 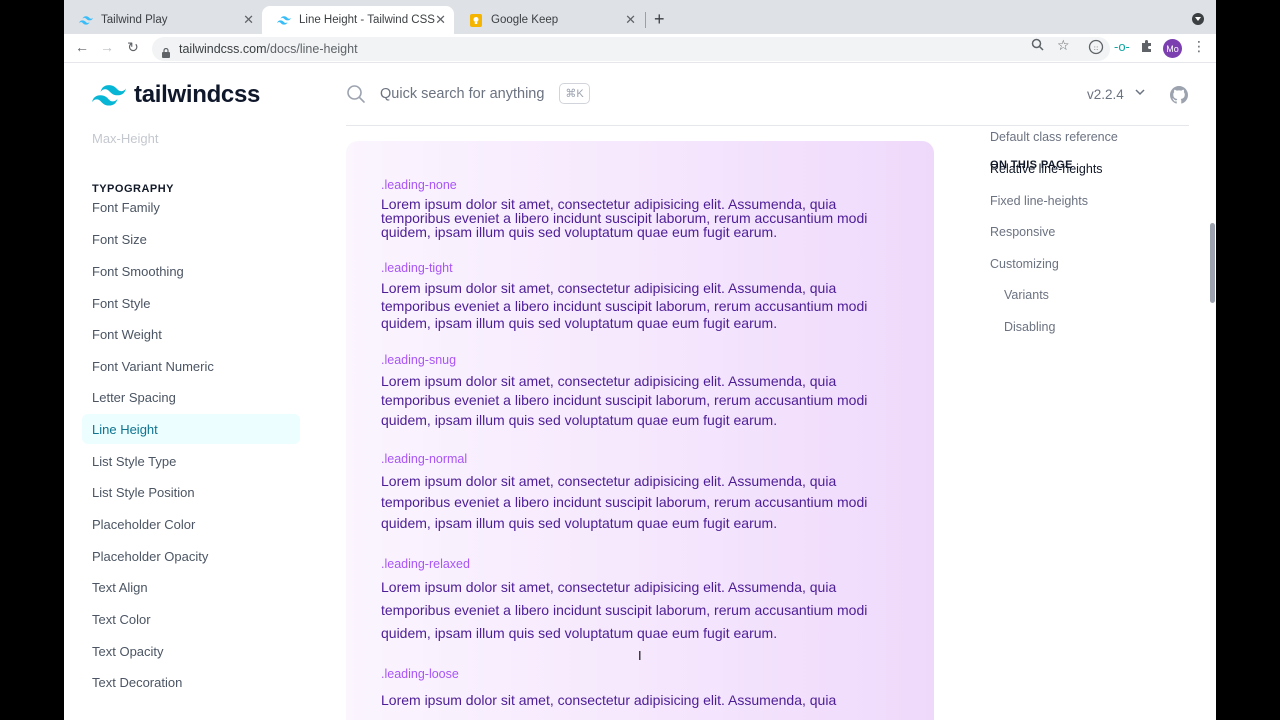 I want to click on extension-icon: ::, so click(x=1096, y=48).